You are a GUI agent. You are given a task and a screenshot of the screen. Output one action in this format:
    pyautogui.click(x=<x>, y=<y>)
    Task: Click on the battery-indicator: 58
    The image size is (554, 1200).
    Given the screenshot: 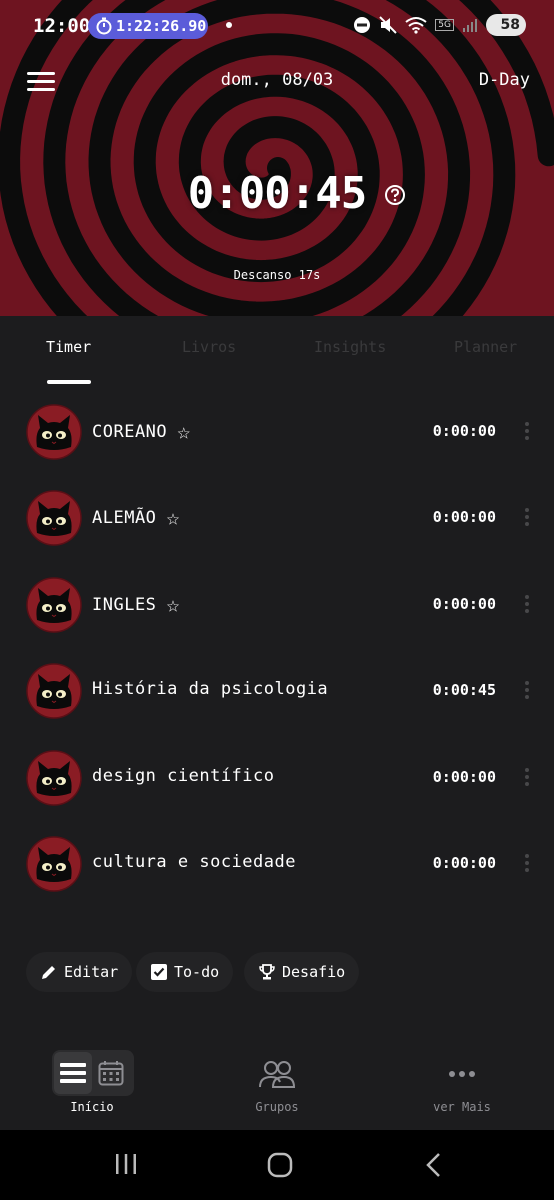 What is the action you would take?
    pyautogui.click(x=506, y=25)
    